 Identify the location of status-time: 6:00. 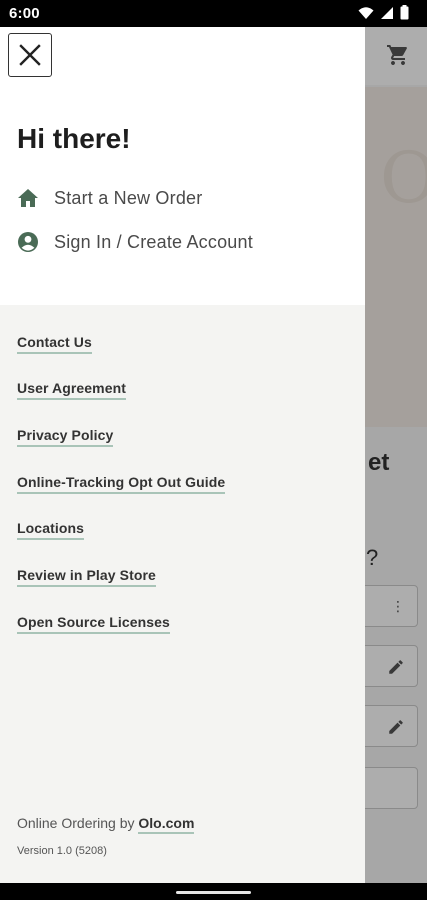
(24, 13).